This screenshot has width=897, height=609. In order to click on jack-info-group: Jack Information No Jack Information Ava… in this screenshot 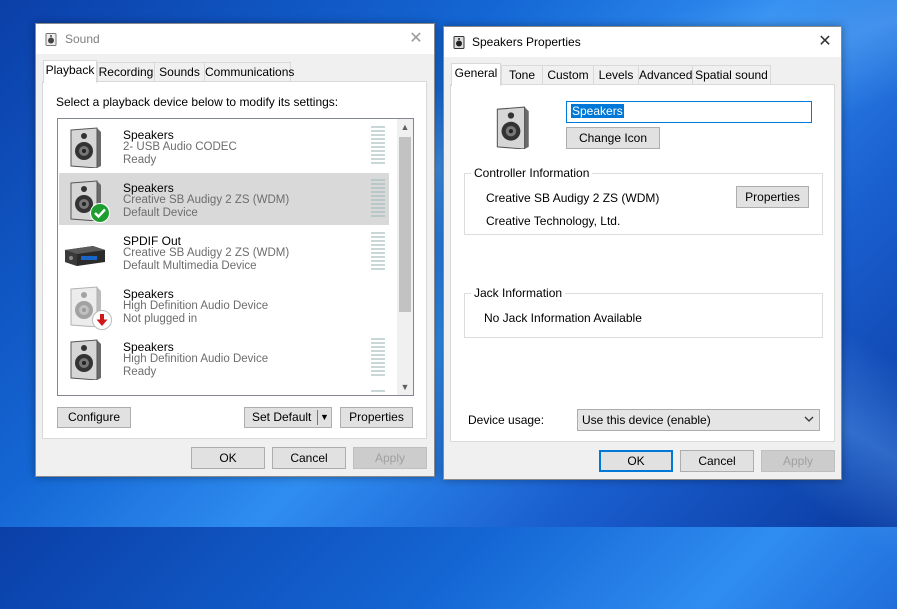, I will do `click(643, 312)`.